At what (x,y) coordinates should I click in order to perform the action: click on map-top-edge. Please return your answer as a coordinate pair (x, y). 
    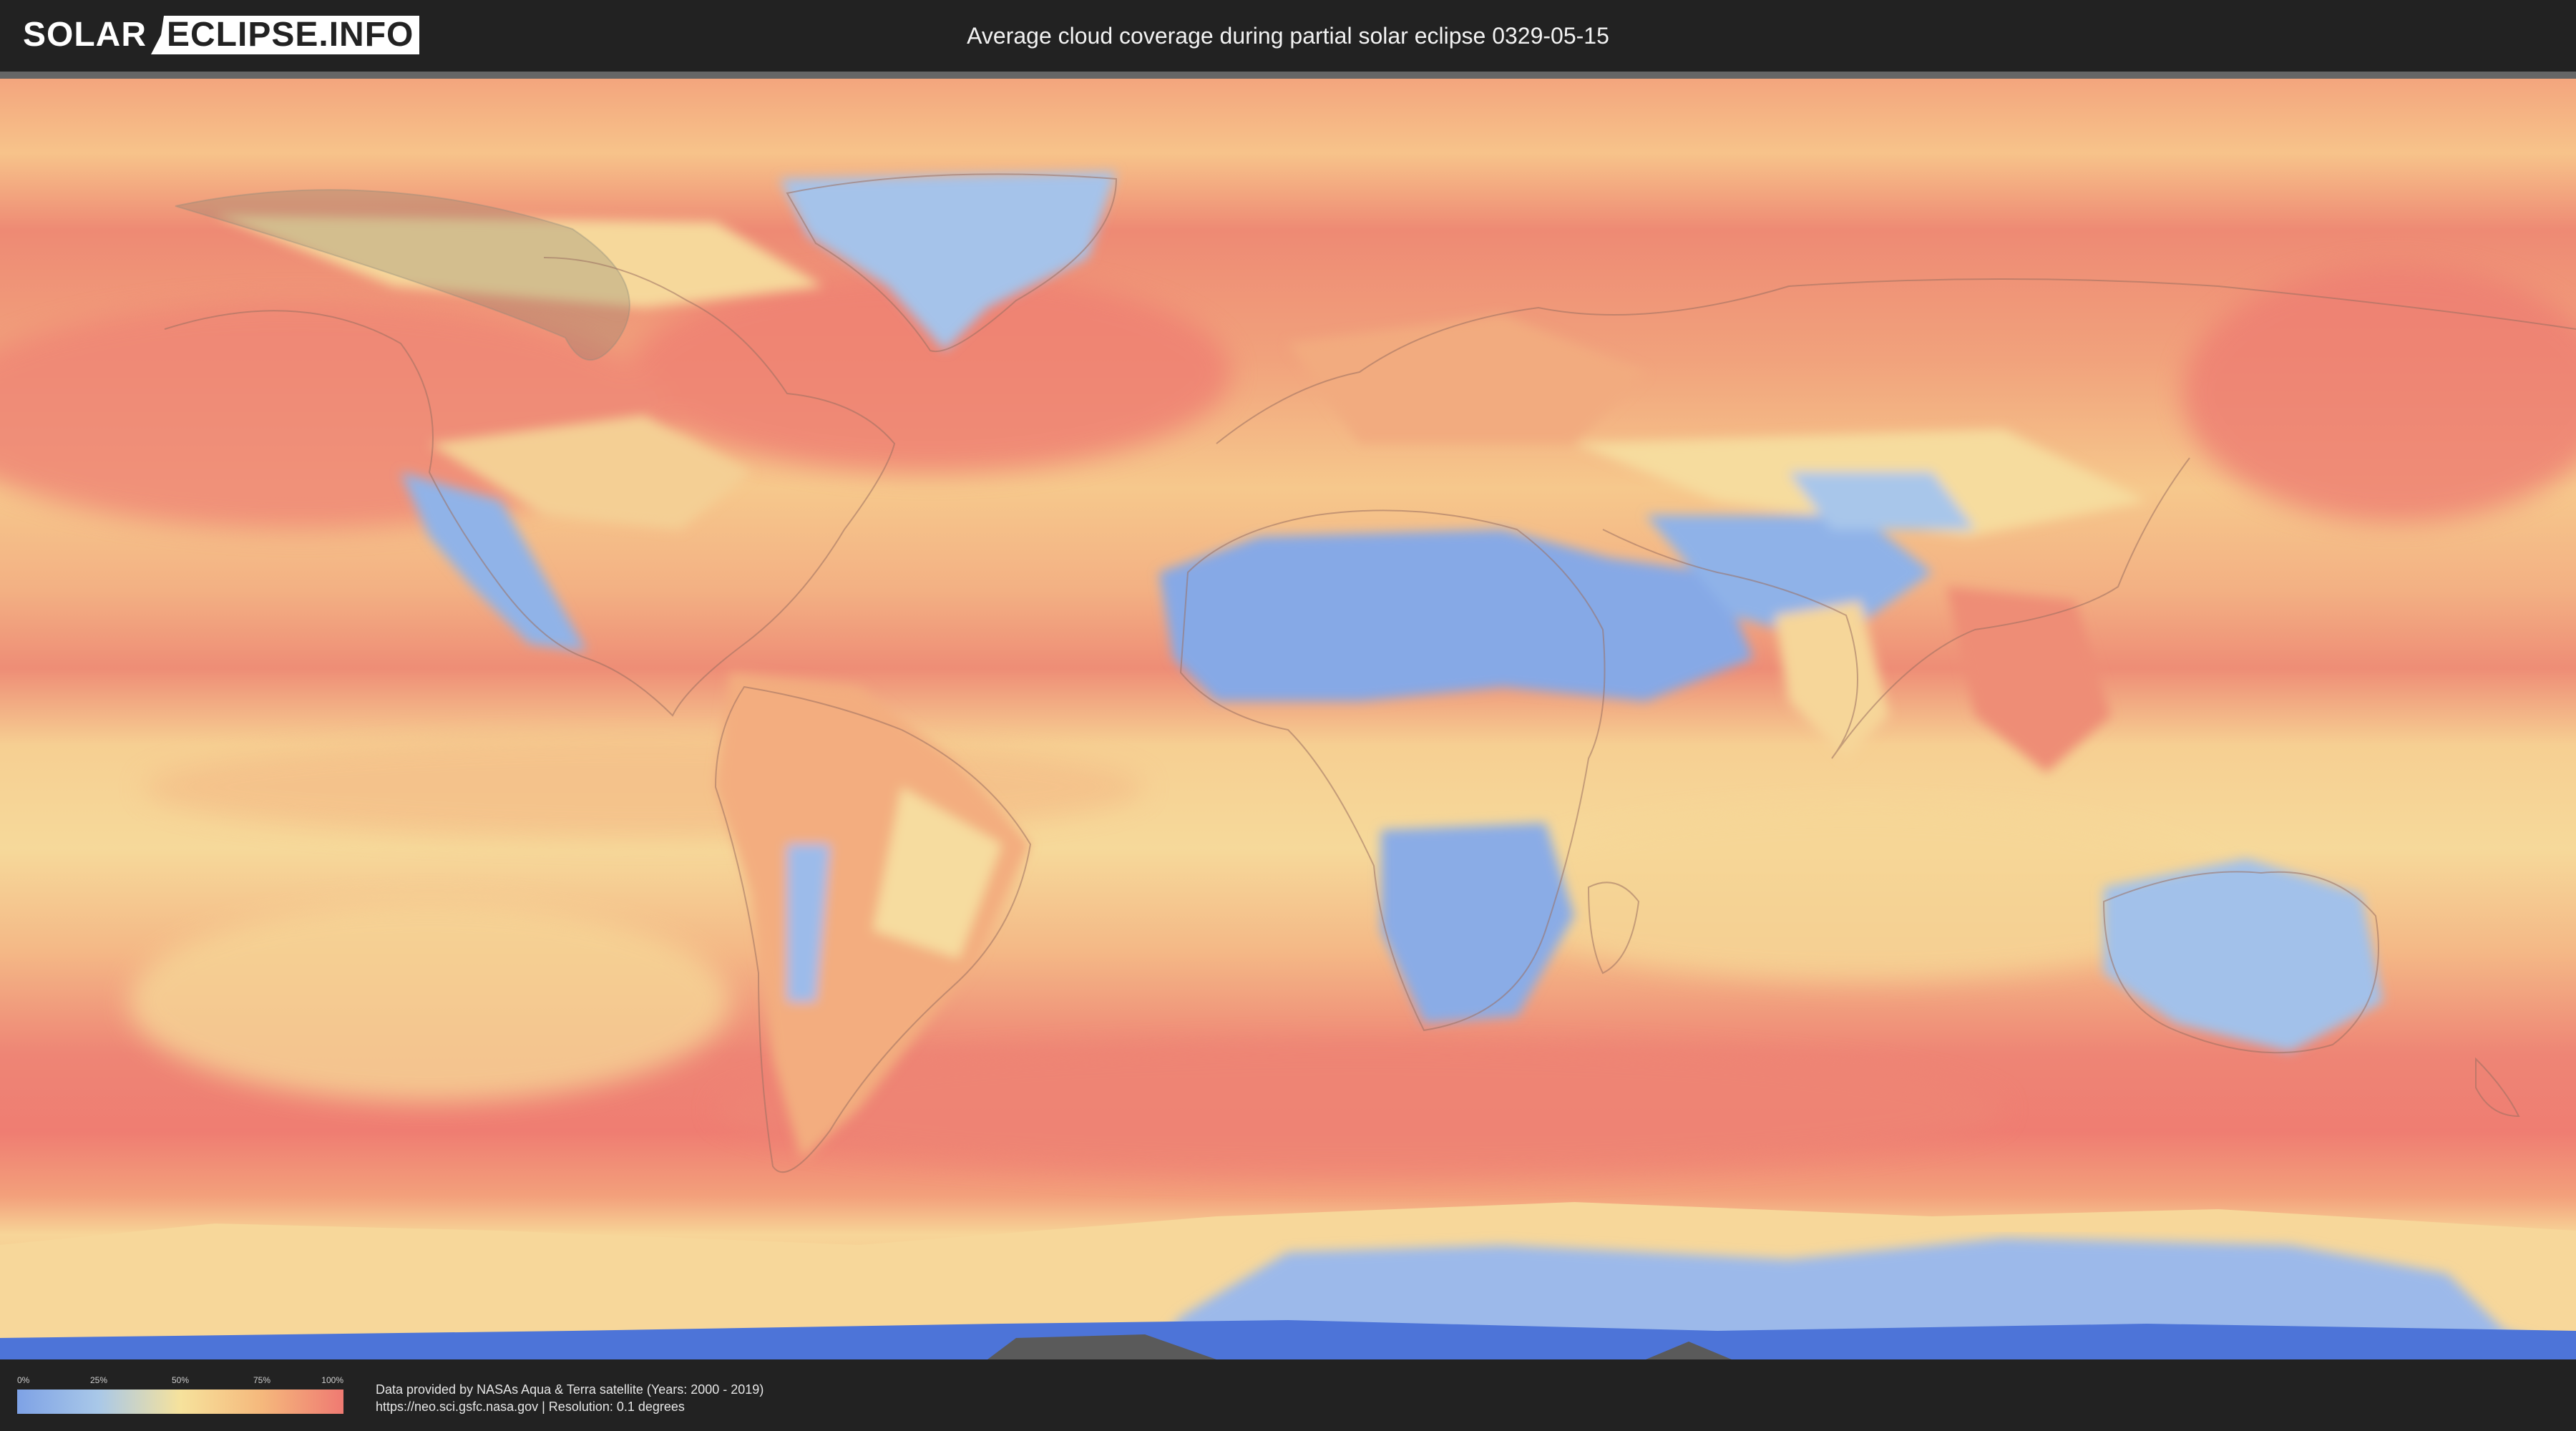
    Looking at the image, I should click on (1288, 76).